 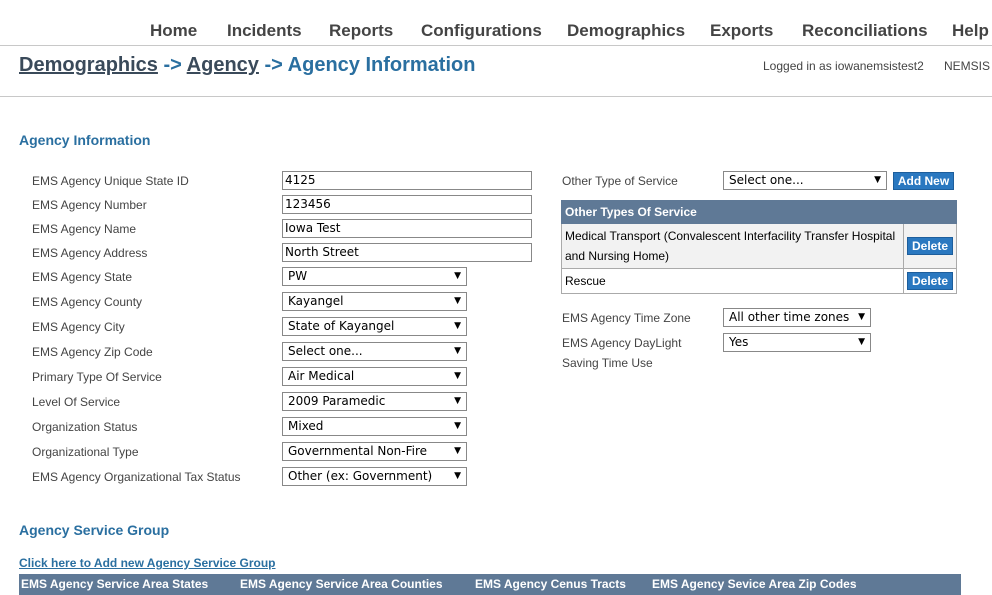 What do you see at coordinates (82, 277) in the screenshot?
I see `label-agency-state: EMS Agency State` at bounding box center [82, 277].